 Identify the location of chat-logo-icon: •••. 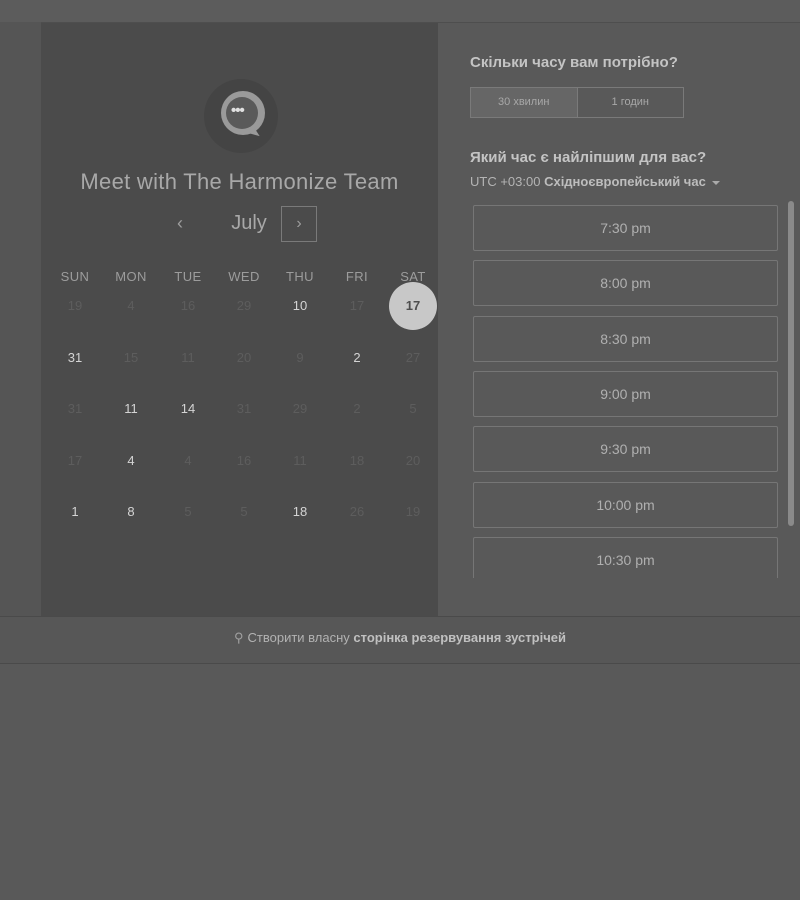
(241, 116).